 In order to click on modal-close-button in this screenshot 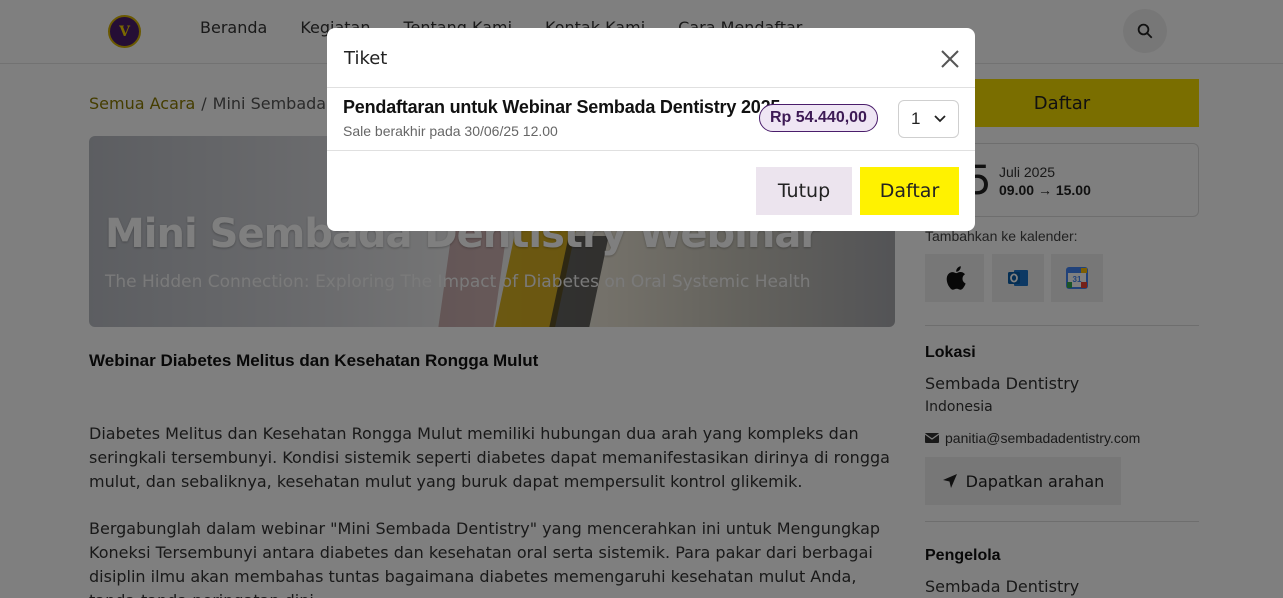, I will do `click(950, 59)`.